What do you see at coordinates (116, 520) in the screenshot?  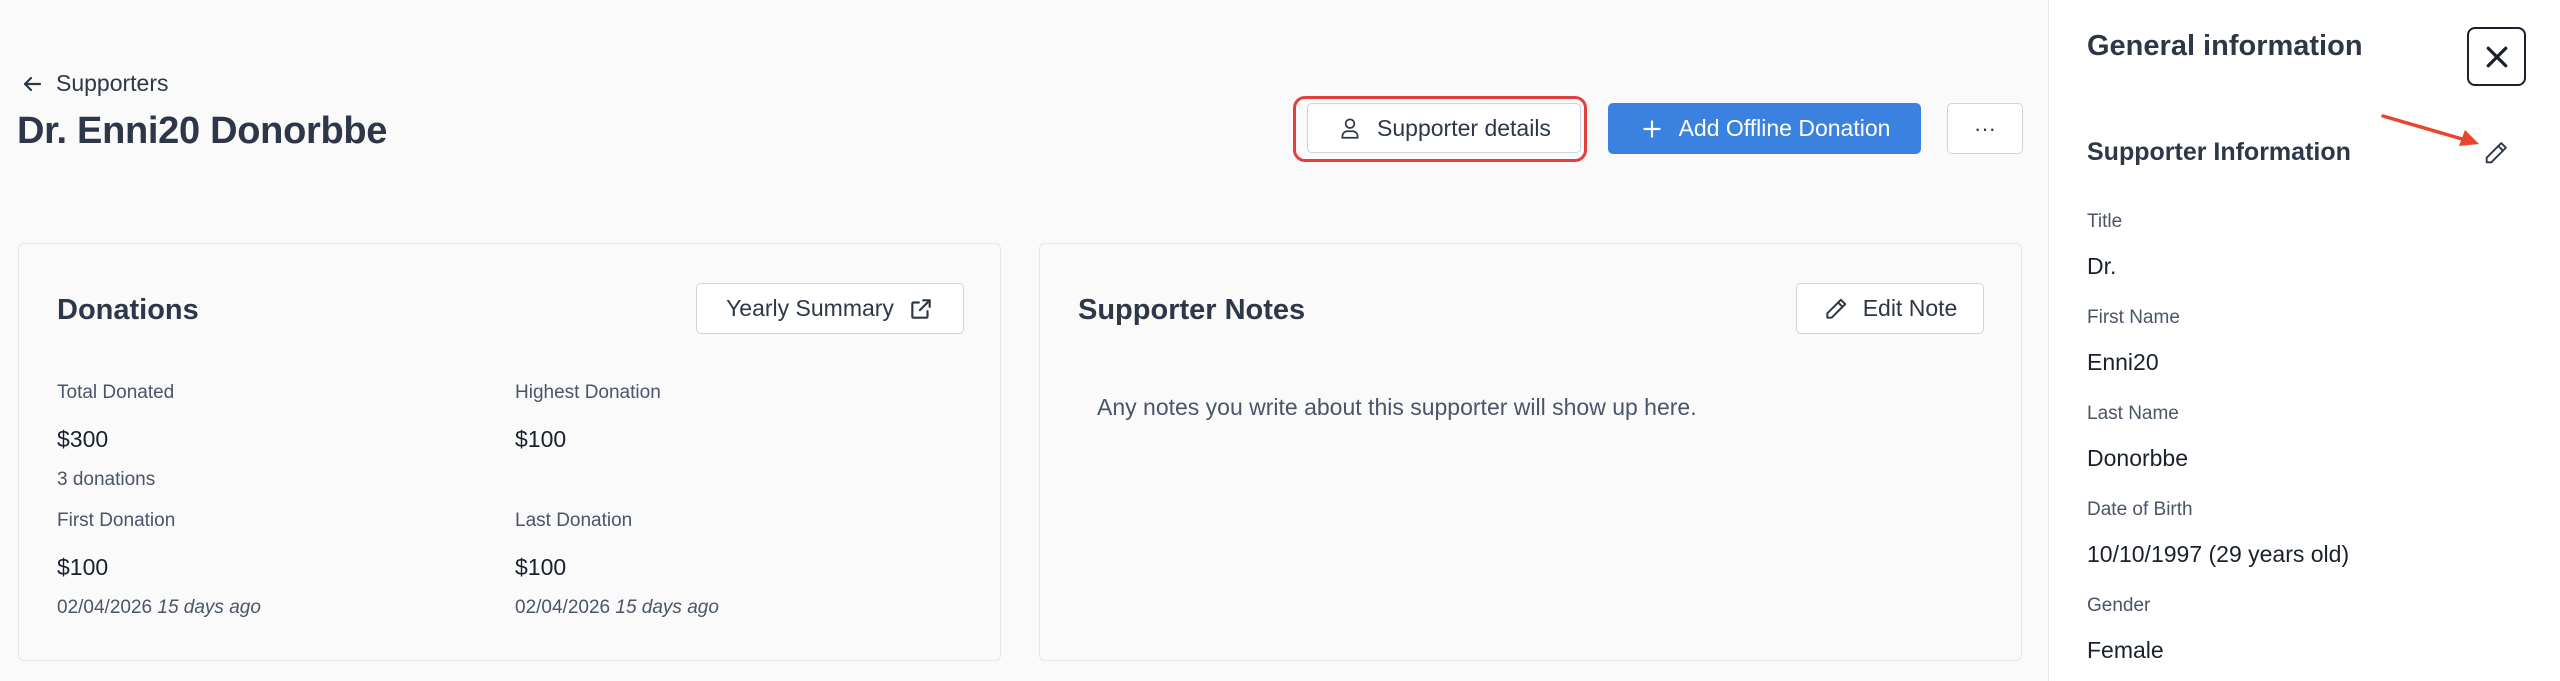 I see `first-donation-label: First Donation` at bounding box center [116, 520].